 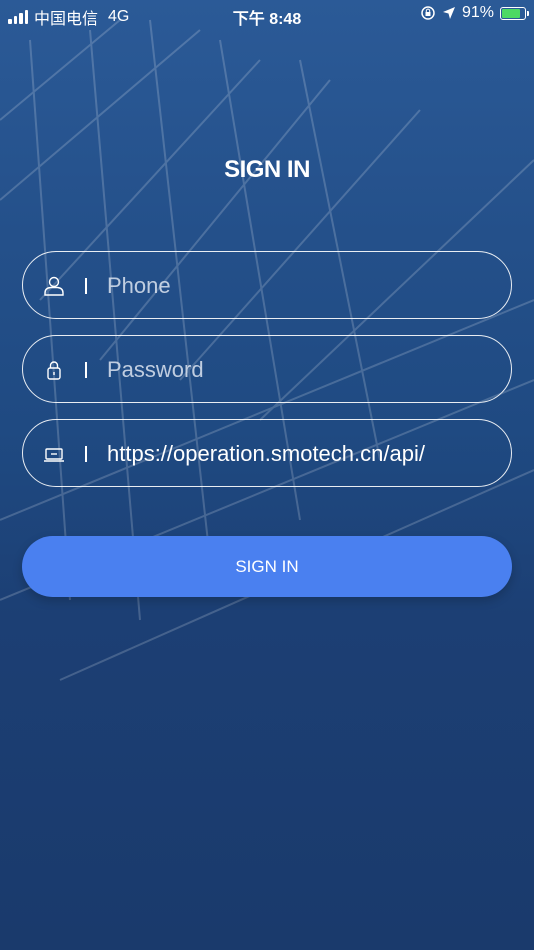 What do you see at coordinates (267, 566) in the screenshot?
I see `sign-in-button: SIGN IN` at bounding box center [267, 566].